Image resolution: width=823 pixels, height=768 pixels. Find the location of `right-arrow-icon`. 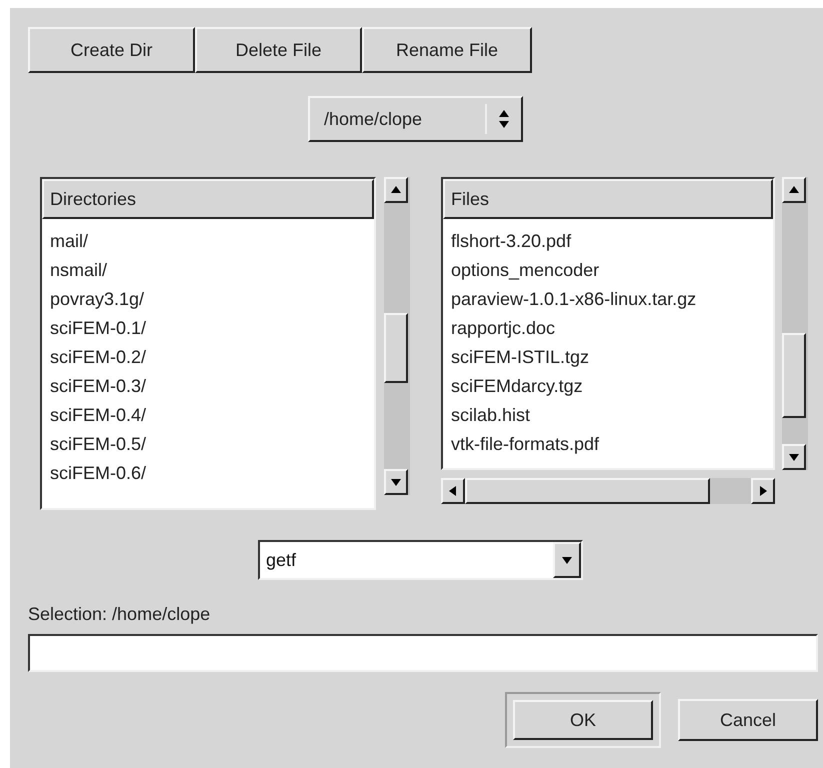

right-arrow-icon is located at coordinates (763, 491).